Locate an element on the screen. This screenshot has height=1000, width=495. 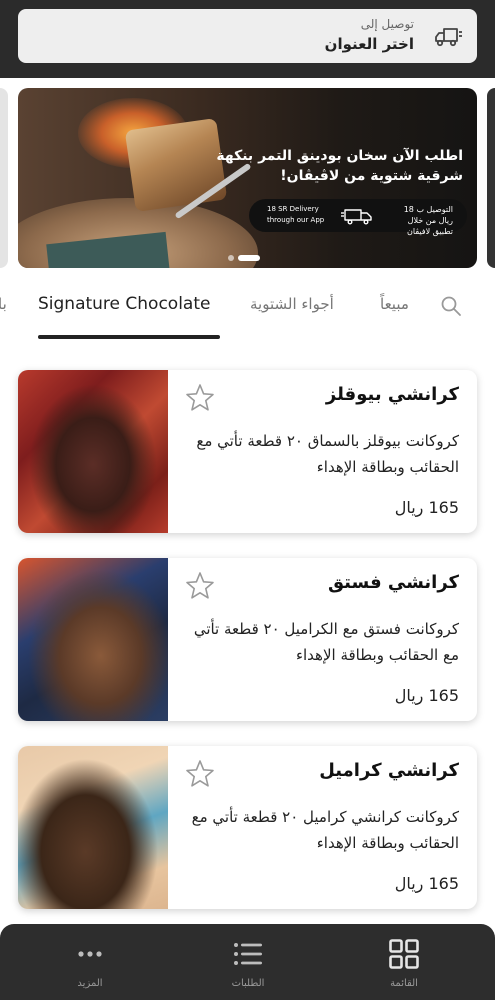
product-name: كرانشي كراميل is located at coordinates (389, 770).